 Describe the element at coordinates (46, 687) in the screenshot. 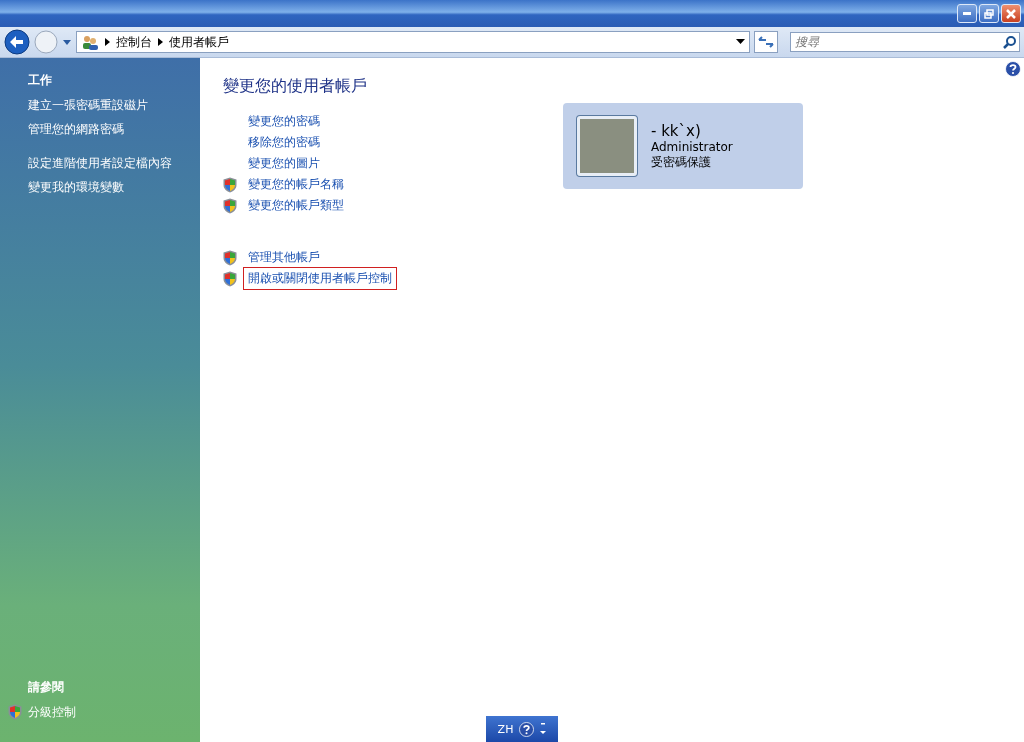

I see `see-also-heading: 請參閱` at that location.